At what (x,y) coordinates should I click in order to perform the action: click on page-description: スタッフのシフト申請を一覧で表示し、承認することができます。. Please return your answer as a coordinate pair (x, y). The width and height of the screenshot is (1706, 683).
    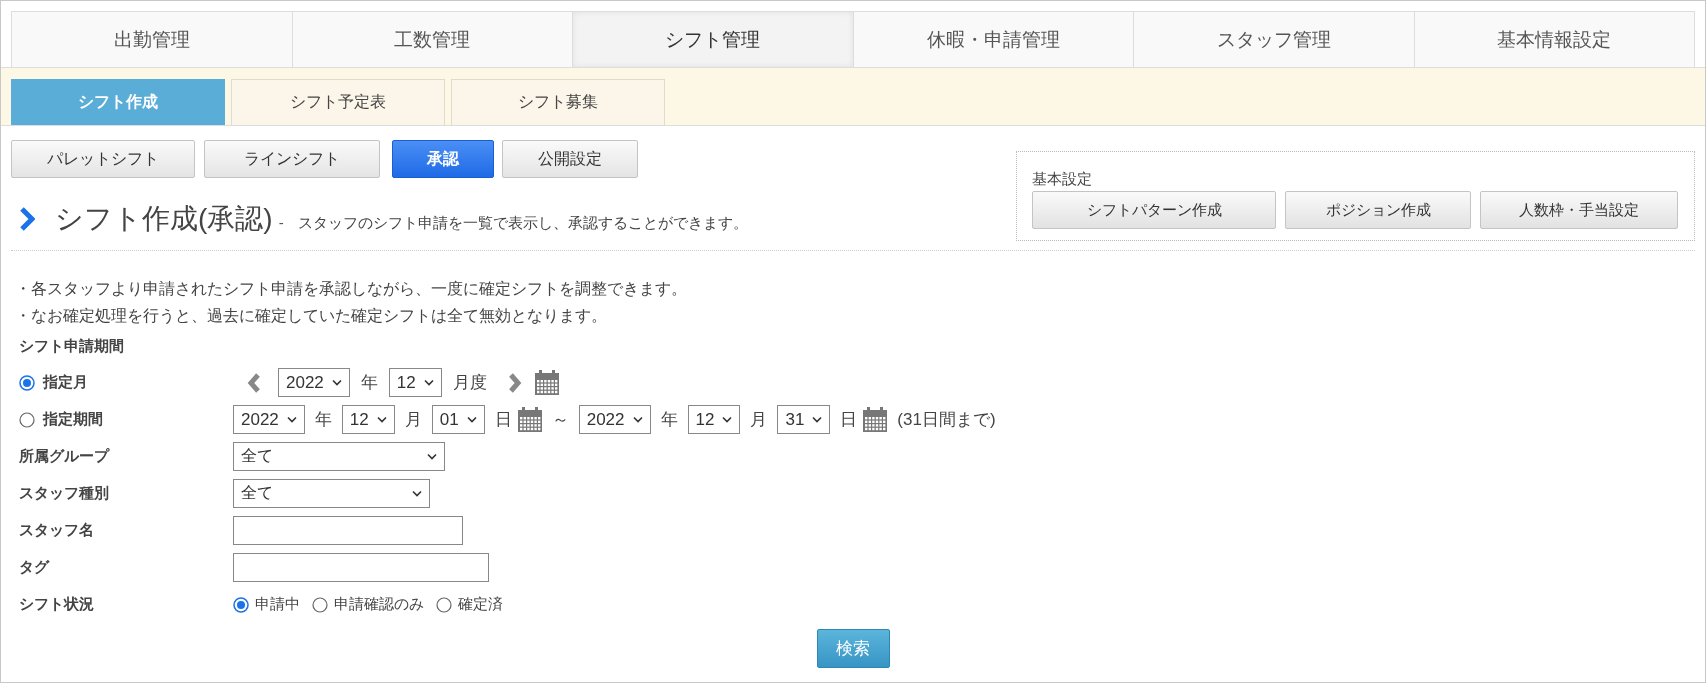
    Looking at the image, I should click on (522, 223).